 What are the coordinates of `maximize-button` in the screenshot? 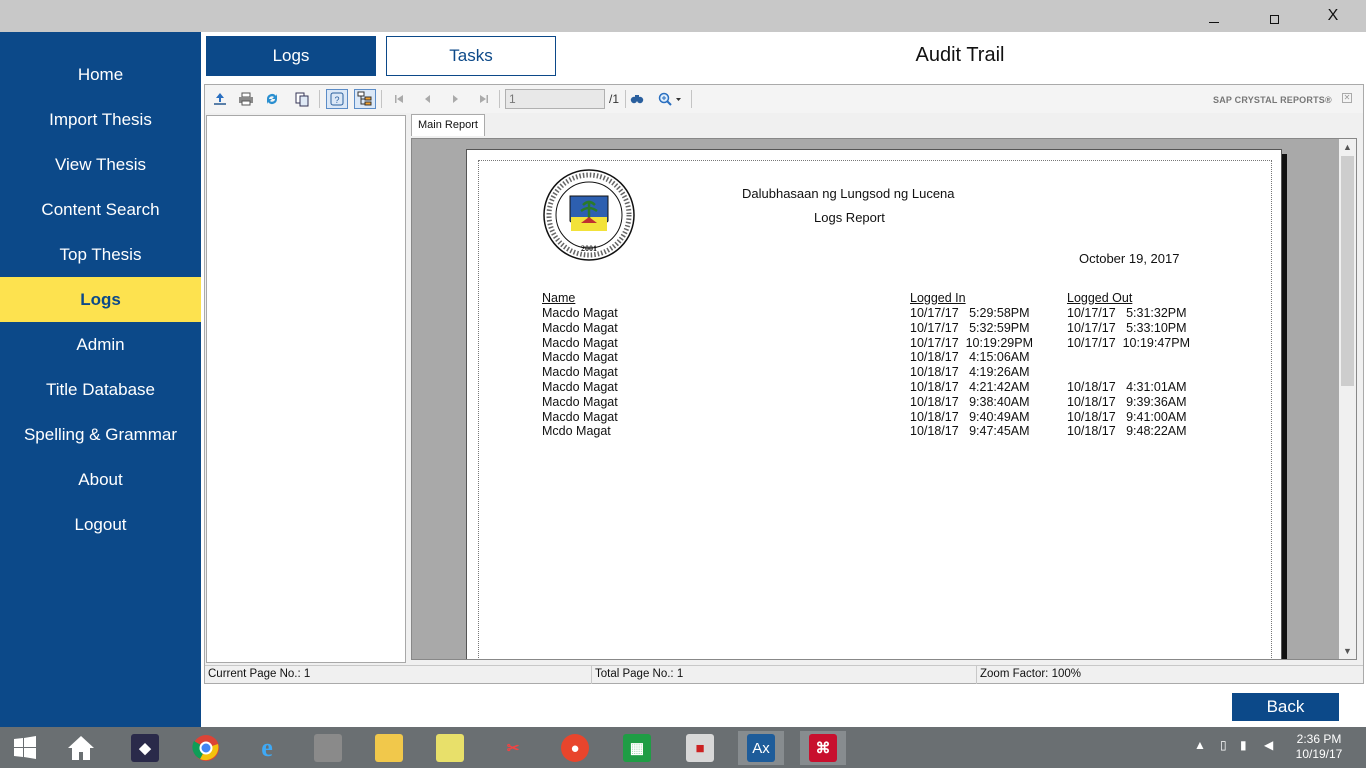 It's located at (1274, 16).